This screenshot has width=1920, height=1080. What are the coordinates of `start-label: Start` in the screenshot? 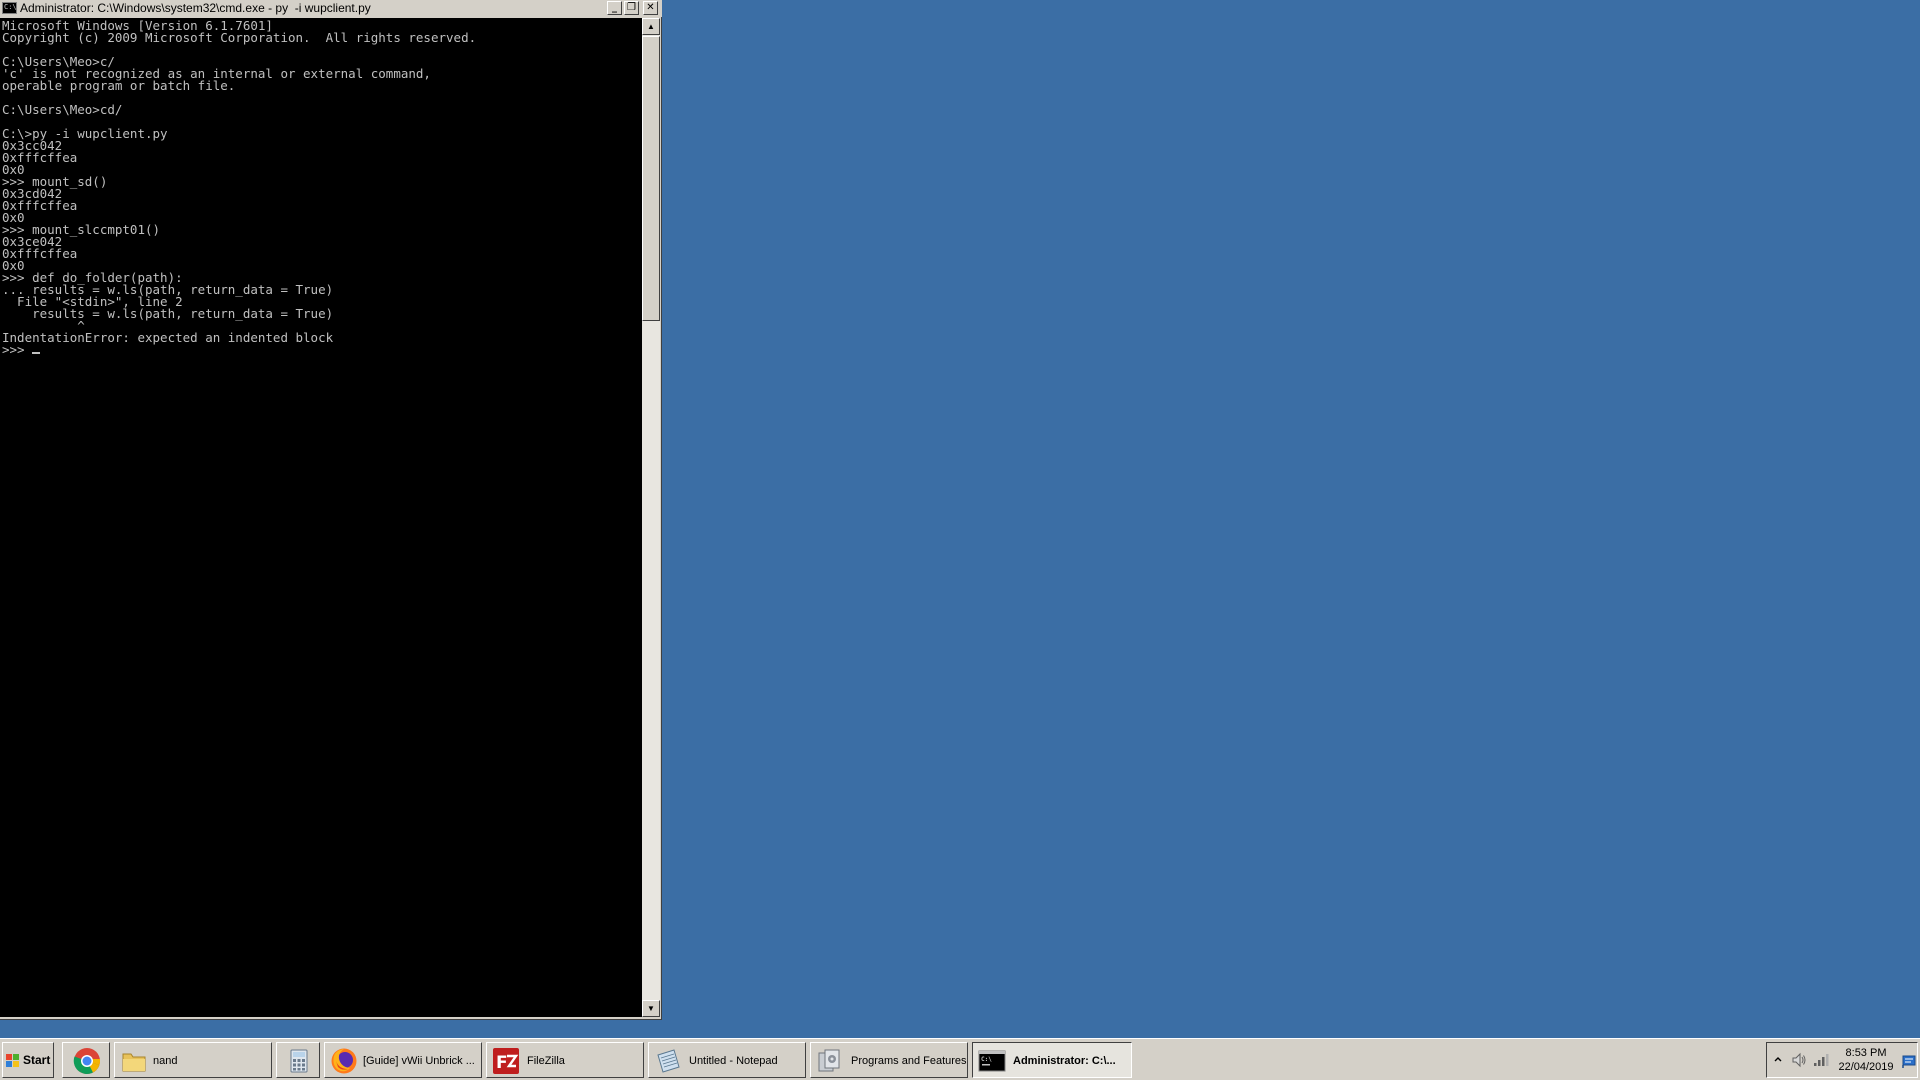 It's located at (37, 1060).